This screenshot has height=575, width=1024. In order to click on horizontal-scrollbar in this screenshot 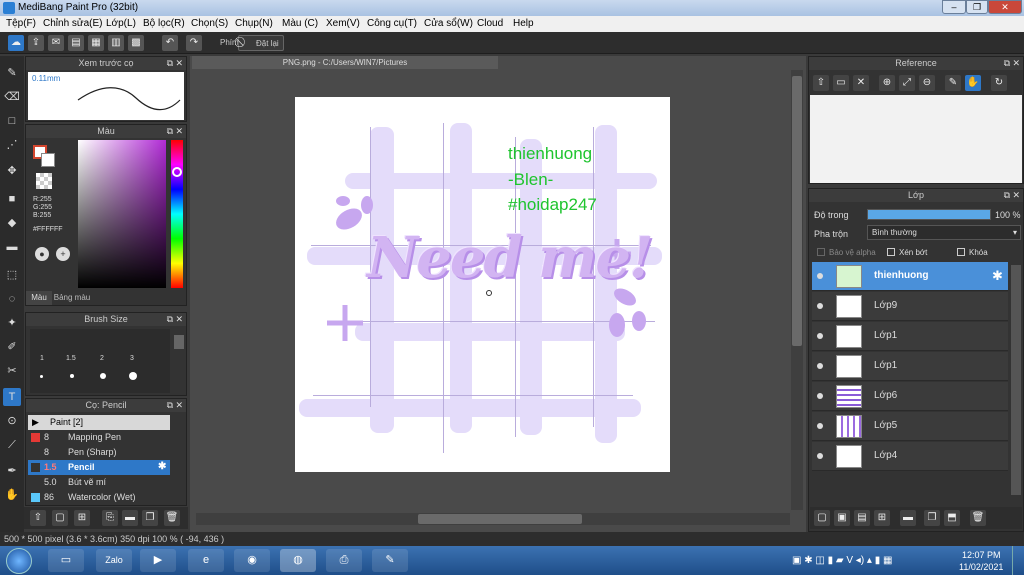, I will do `click(493, 519)`.